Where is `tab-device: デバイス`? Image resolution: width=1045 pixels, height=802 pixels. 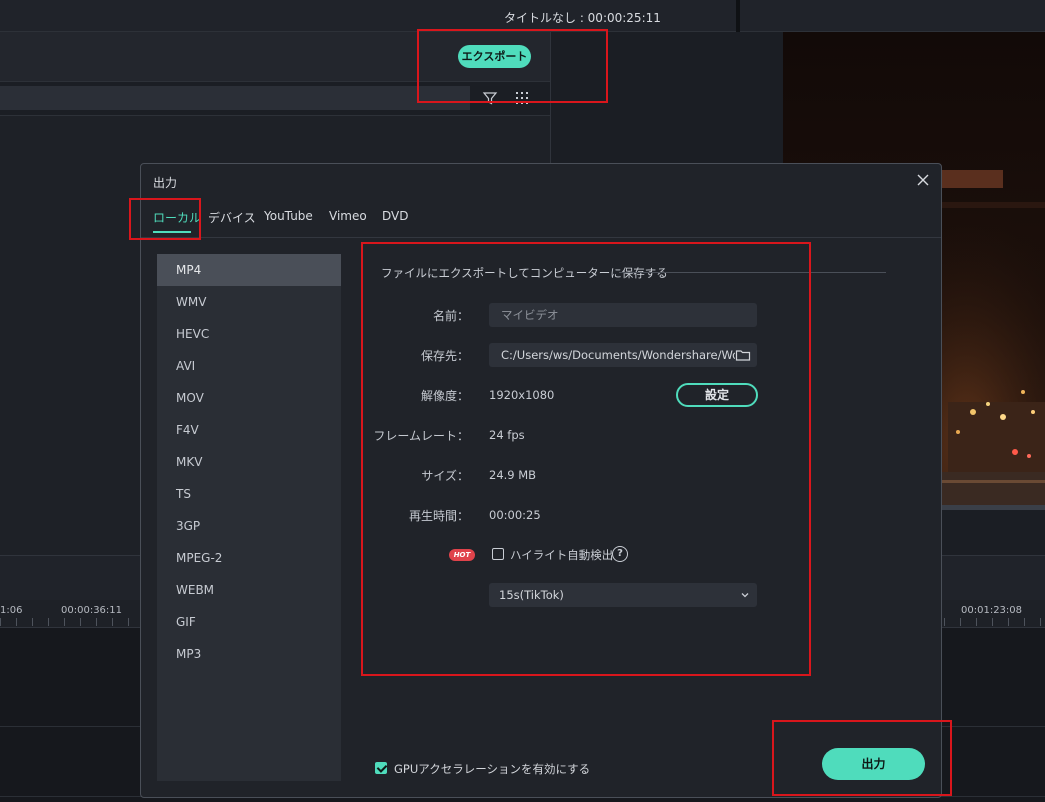 tab-device: デバイス is located at coordinates (232, 217).